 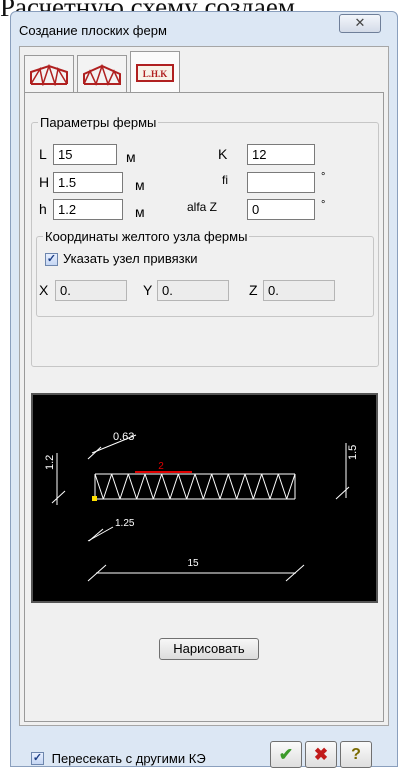 I want to click on dim-left-label: 1.2, so click(x=50, y=462).